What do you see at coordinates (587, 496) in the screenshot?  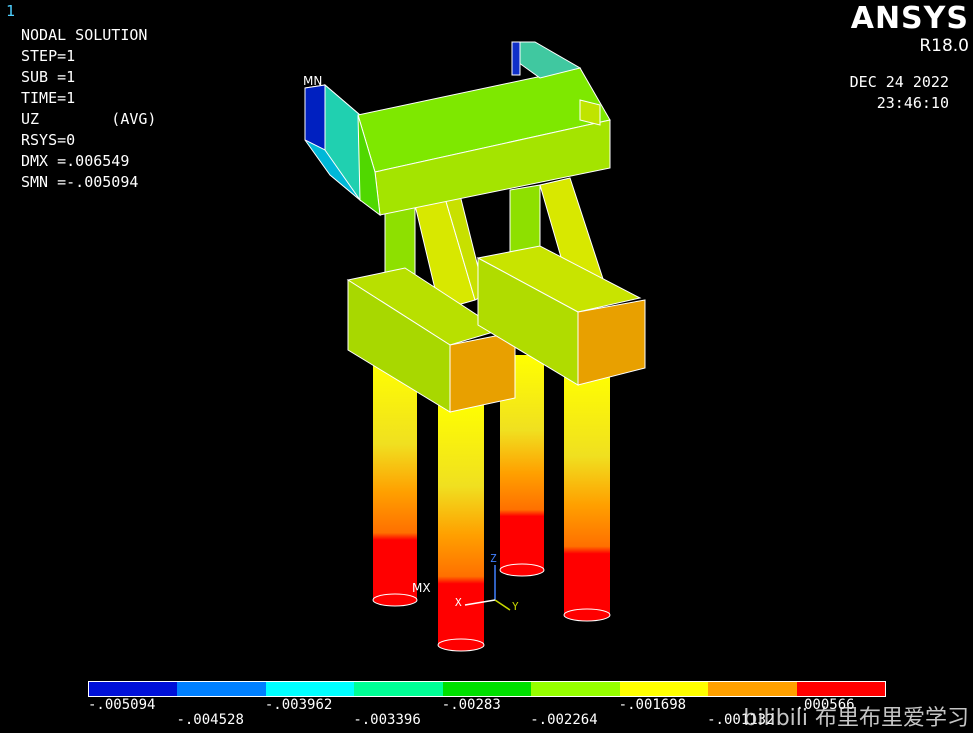 I see `pile-back-right` at bounding box center [587, 496].